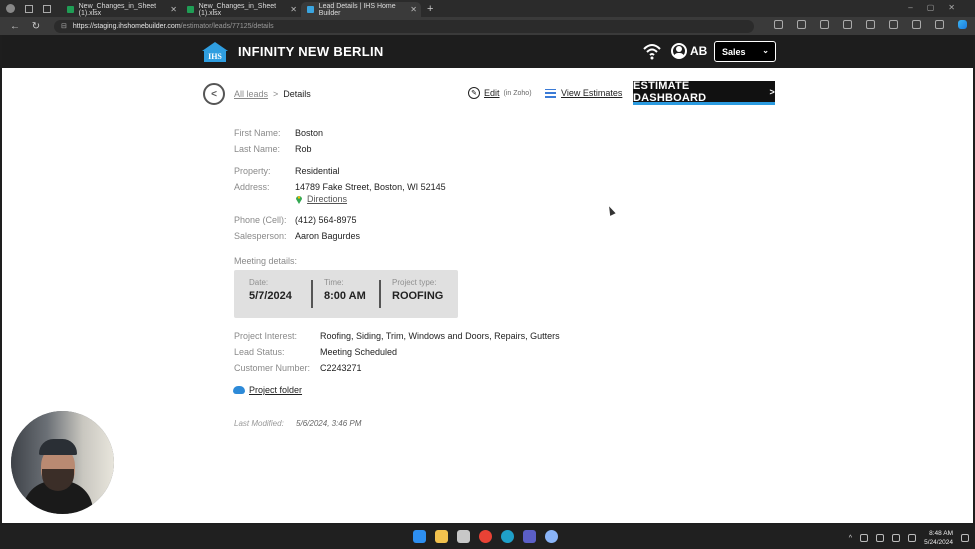  I want to click on role-select: Sales ⌄, so click(745, 51).